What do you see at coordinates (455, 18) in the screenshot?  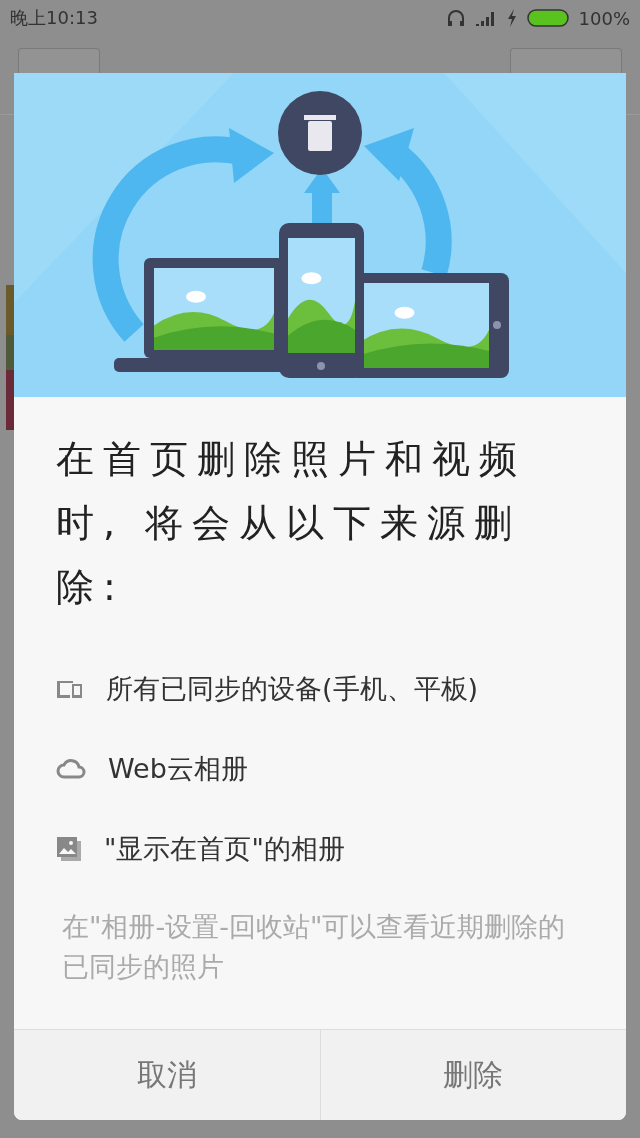 I see `headphones-icon` at bounding box center [455, 18].